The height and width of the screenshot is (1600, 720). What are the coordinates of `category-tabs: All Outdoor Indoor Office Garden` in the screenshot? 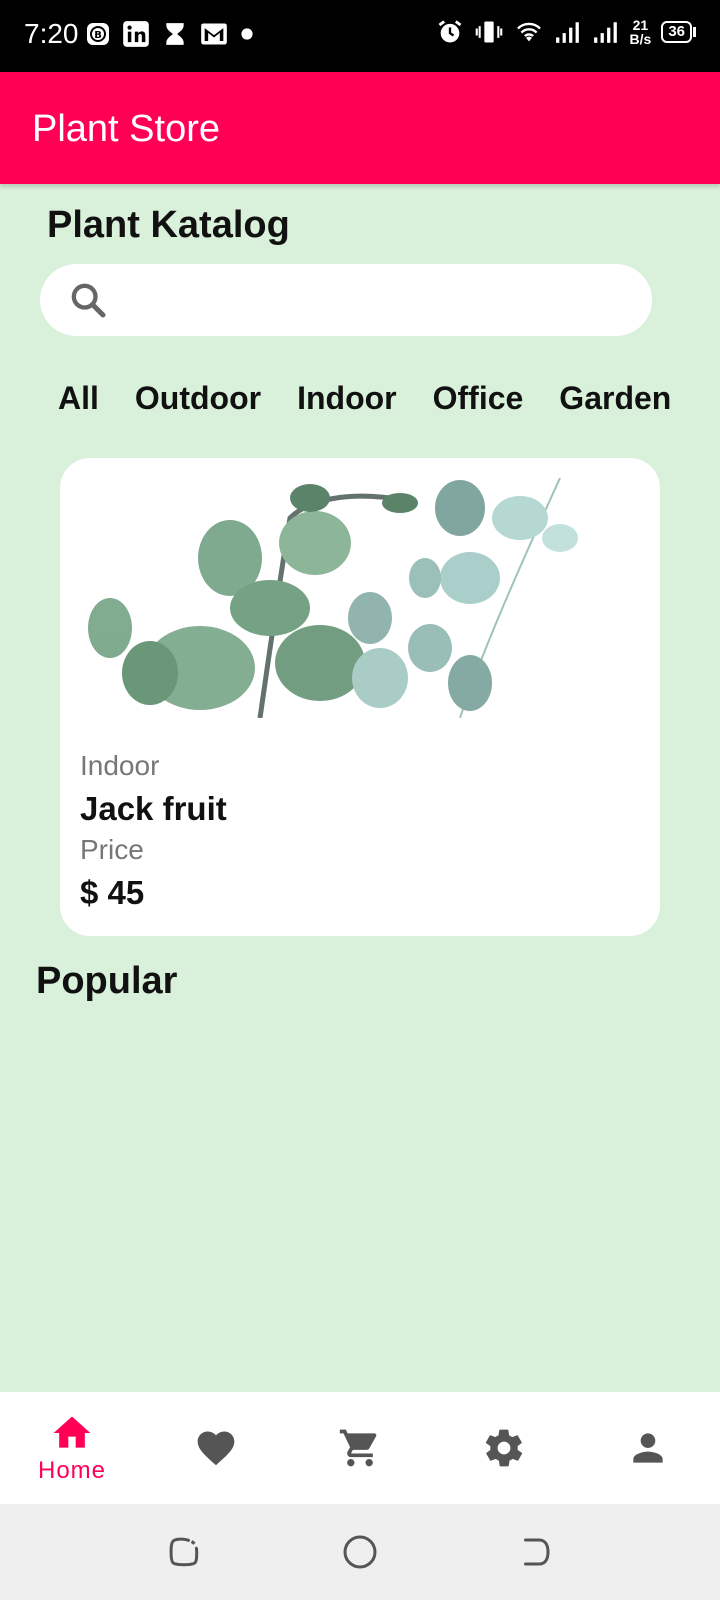 It's located at (380, 398).